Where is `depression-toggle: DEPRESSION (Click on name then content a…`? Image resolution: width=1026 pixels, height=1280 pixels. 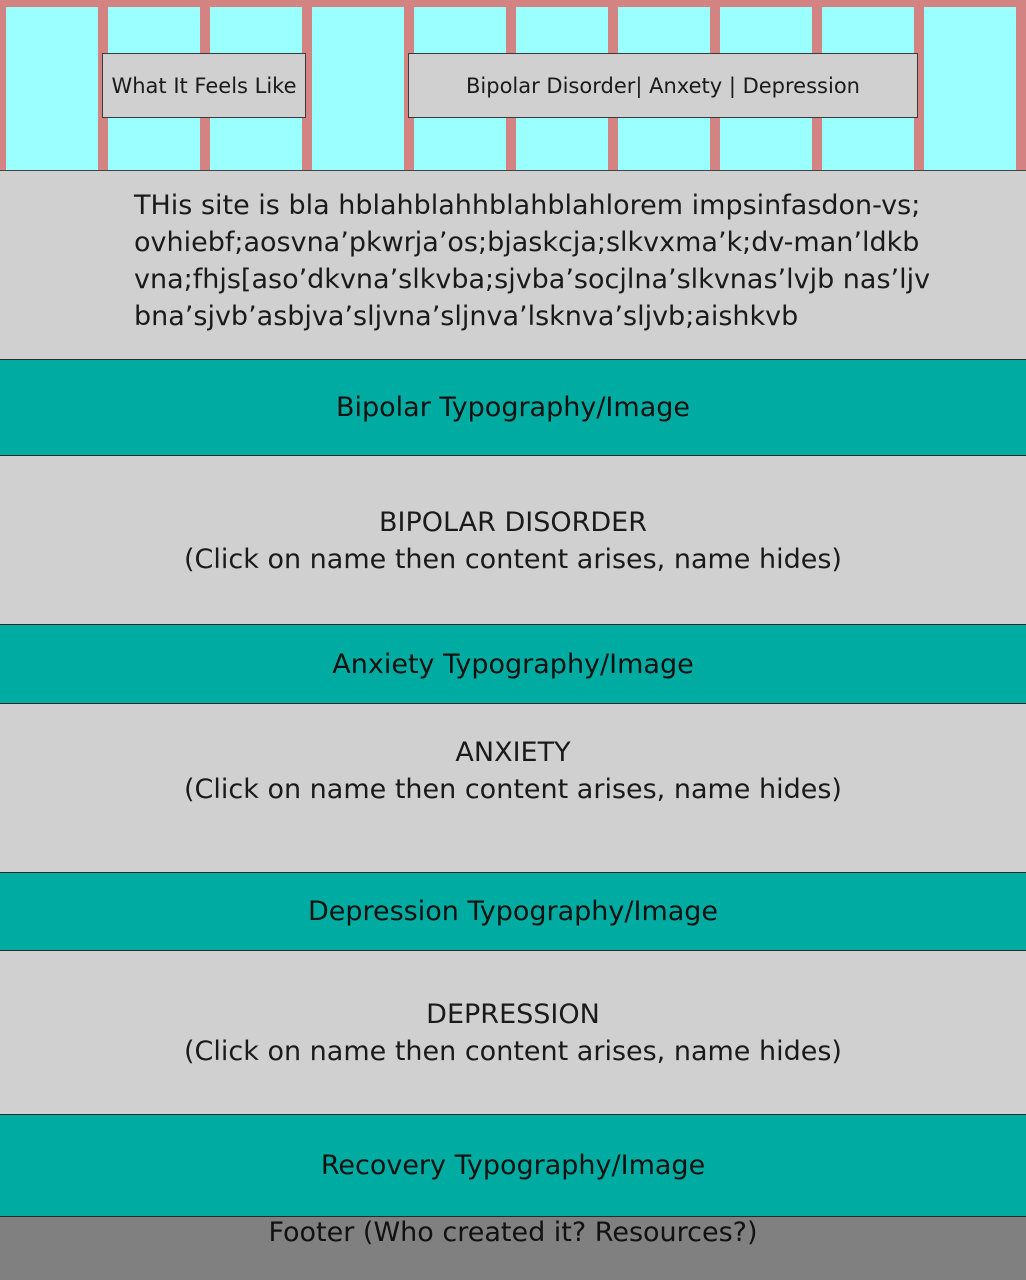
depression-toggle: DEPRESSION (Click on name then content a… is located at coordinates (513, 1033).